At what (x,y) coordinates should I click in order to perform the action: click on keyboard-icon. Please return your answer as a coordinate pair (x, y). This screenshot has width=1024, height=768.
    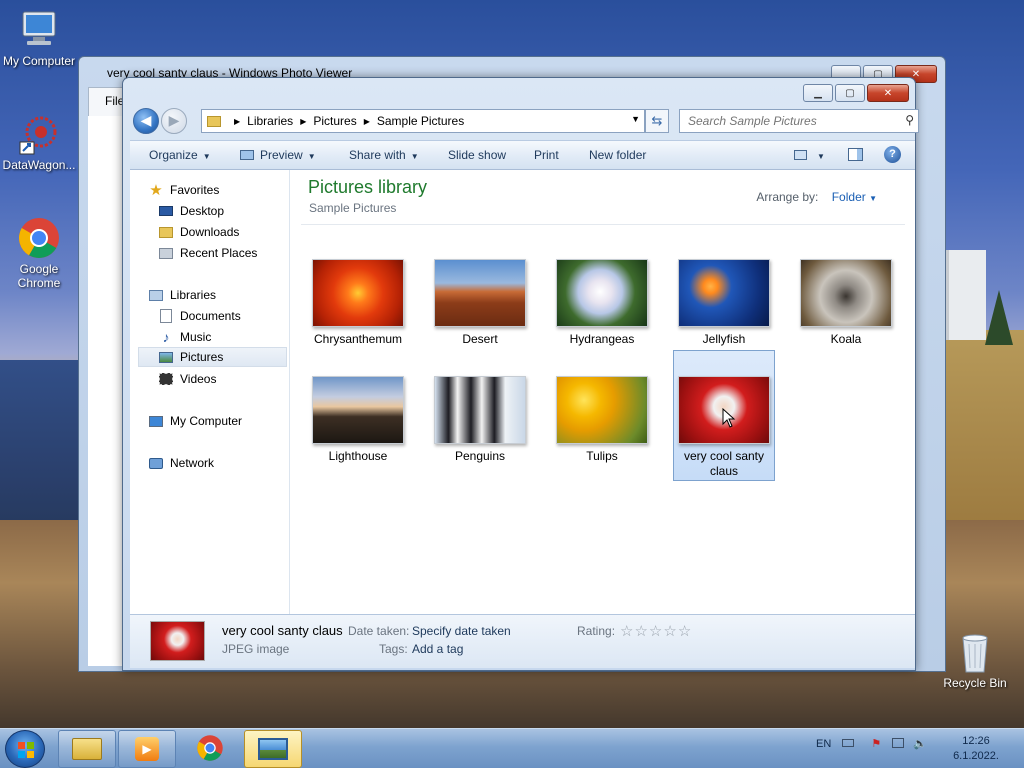
    Looking at the image, I should click on (848, 743).